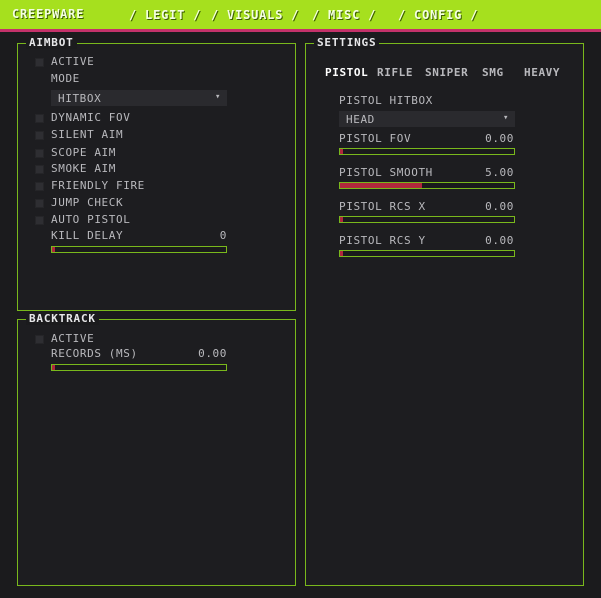  I want to click on scope-aim-checkbox: SCOPE AIM, so click(135, 153).